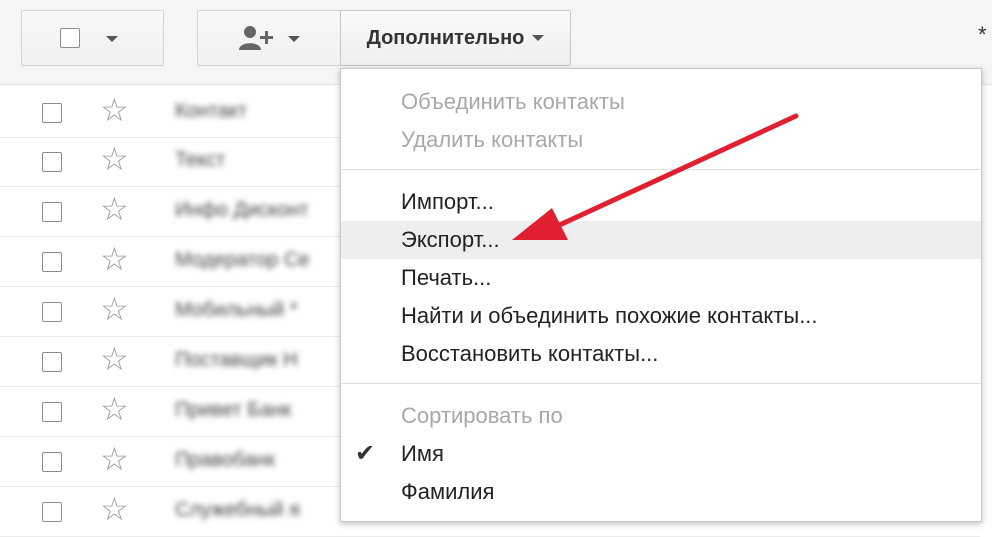  What do you see at coordinates (200, 160) in the screenshot?
I see `contact-name: Текст` at bounding box center [200, 160].